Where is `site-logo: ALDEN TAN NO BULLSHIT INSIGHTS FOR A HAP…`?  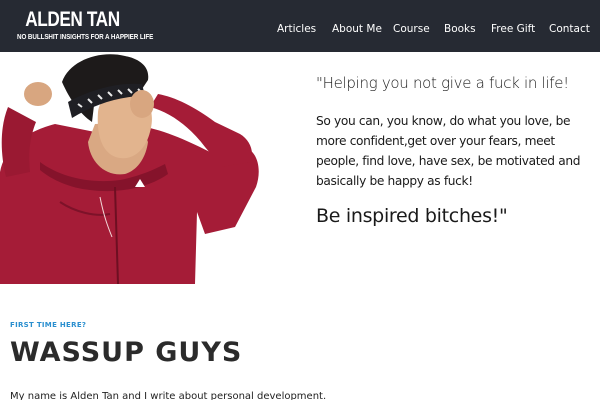 site-logo: ALDEN TAN NO BULLSHIT INSIGHTS FOR A HAP… is located at coordinates (97, 25).